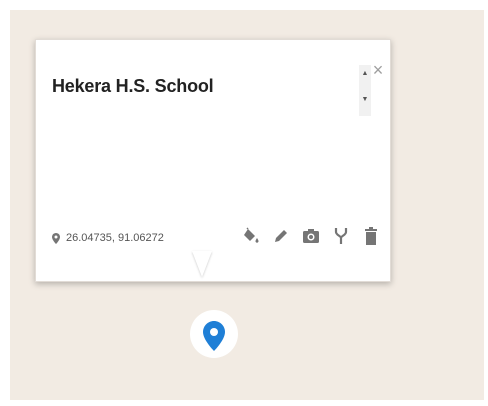 The height and width of the screenshot is (406, 488). I want to click on scroll-down-arrow: ▼, so click(365, 100).